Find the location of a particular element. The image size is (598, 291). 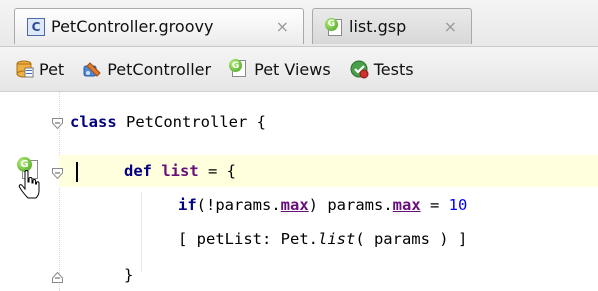

nav-label: Pet Views is located at coordinates (292, 69).